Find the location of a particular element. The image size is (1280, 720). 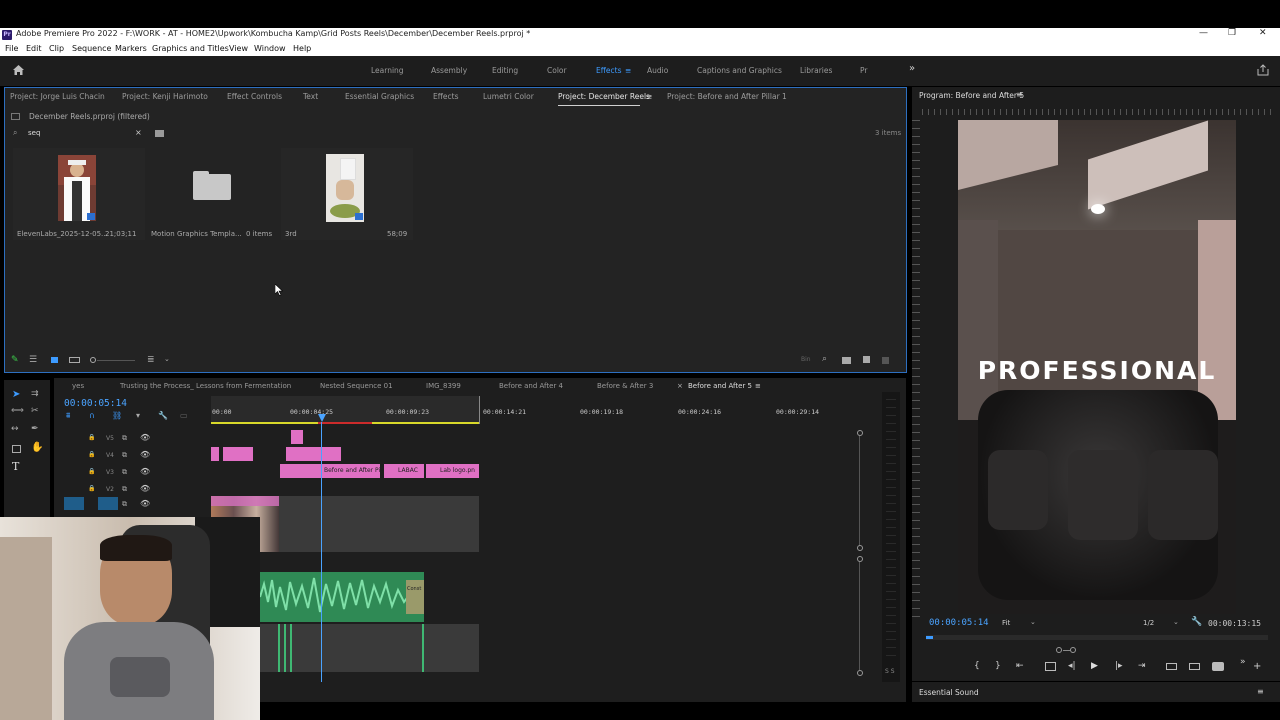

menu-view: View is located at coordinates (238, 48).